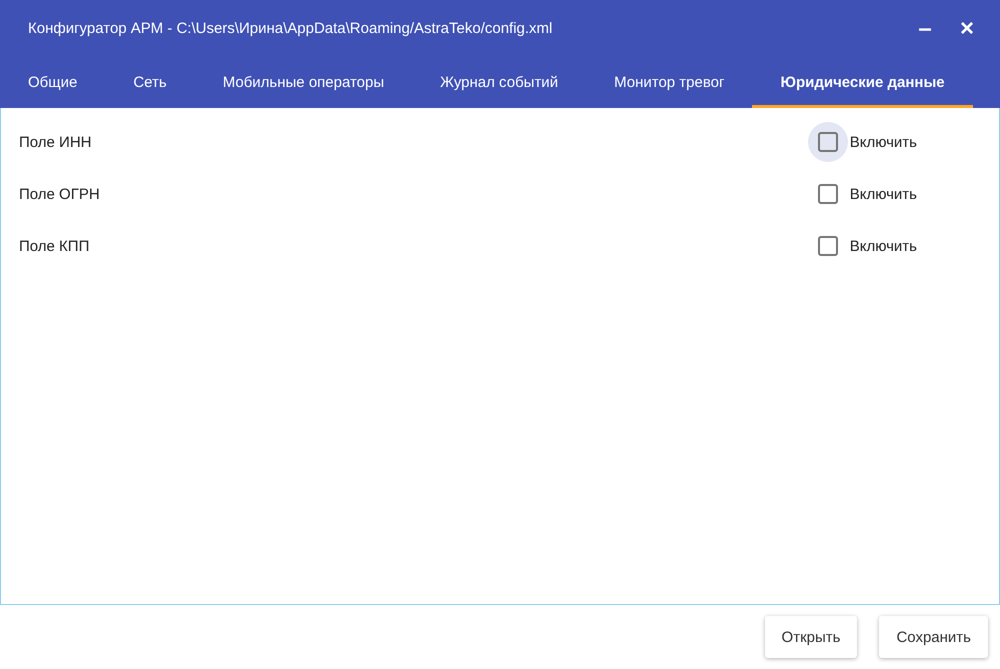  What do you see at coordinates (669, 82) in the screenshot?
I see `tab: Монитор тревог` at bounding box center [669, 82].